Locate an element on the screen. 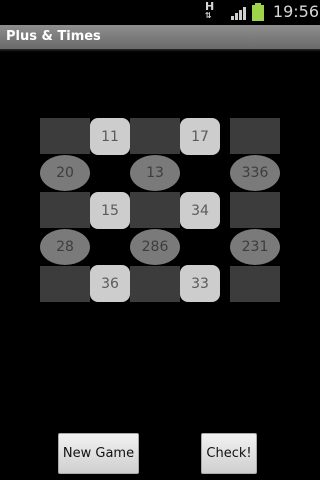  product-cell: 336 is located at coordinates (255, 173).